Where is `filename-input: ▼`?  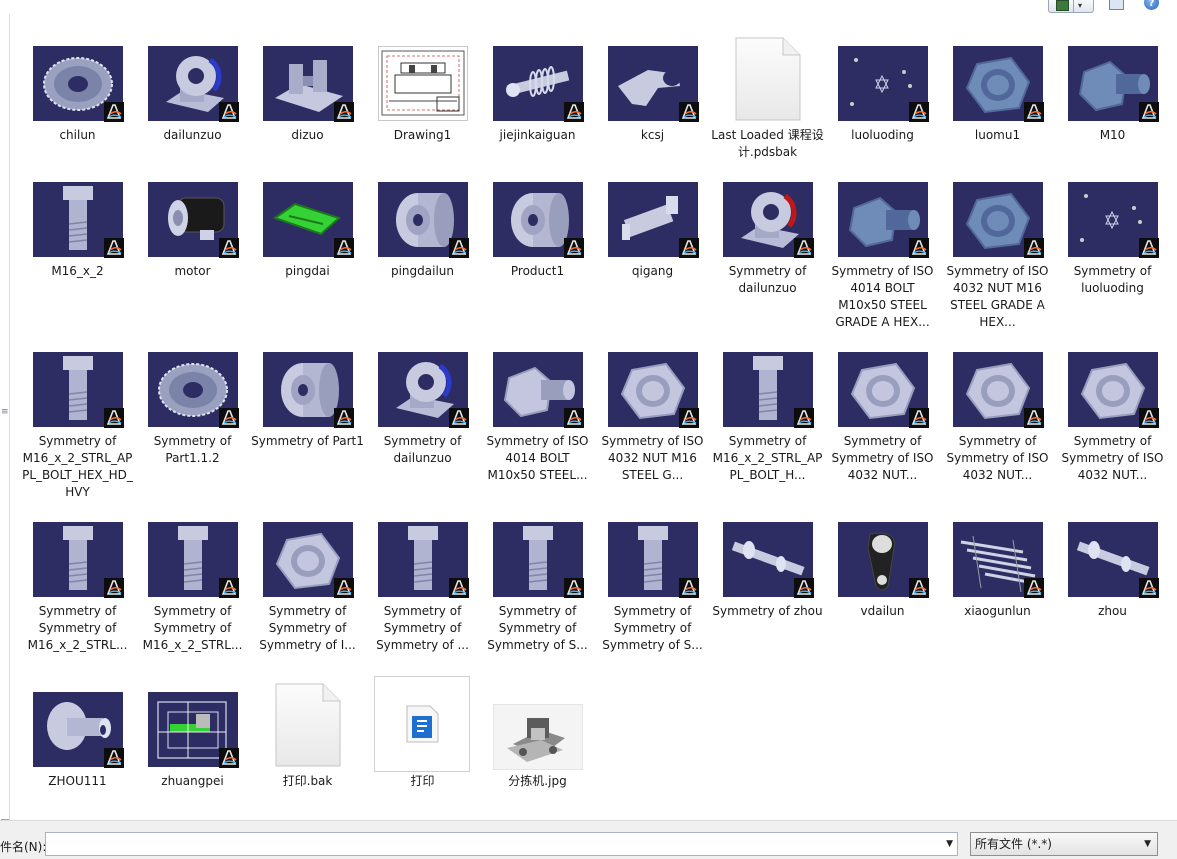 filename-input: ▼ is located at coordinates (501, 844).